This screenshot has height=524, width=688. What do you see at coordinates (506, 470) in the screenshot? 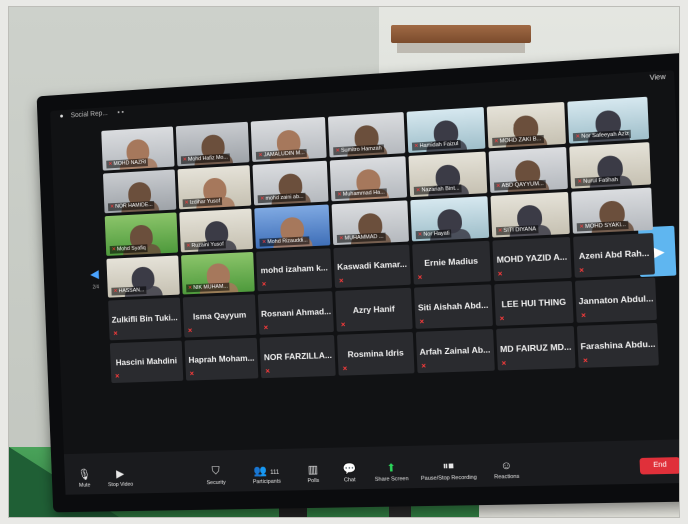
I see `reactions-button: ☺ Reactions` at bounding box center [506, 470].